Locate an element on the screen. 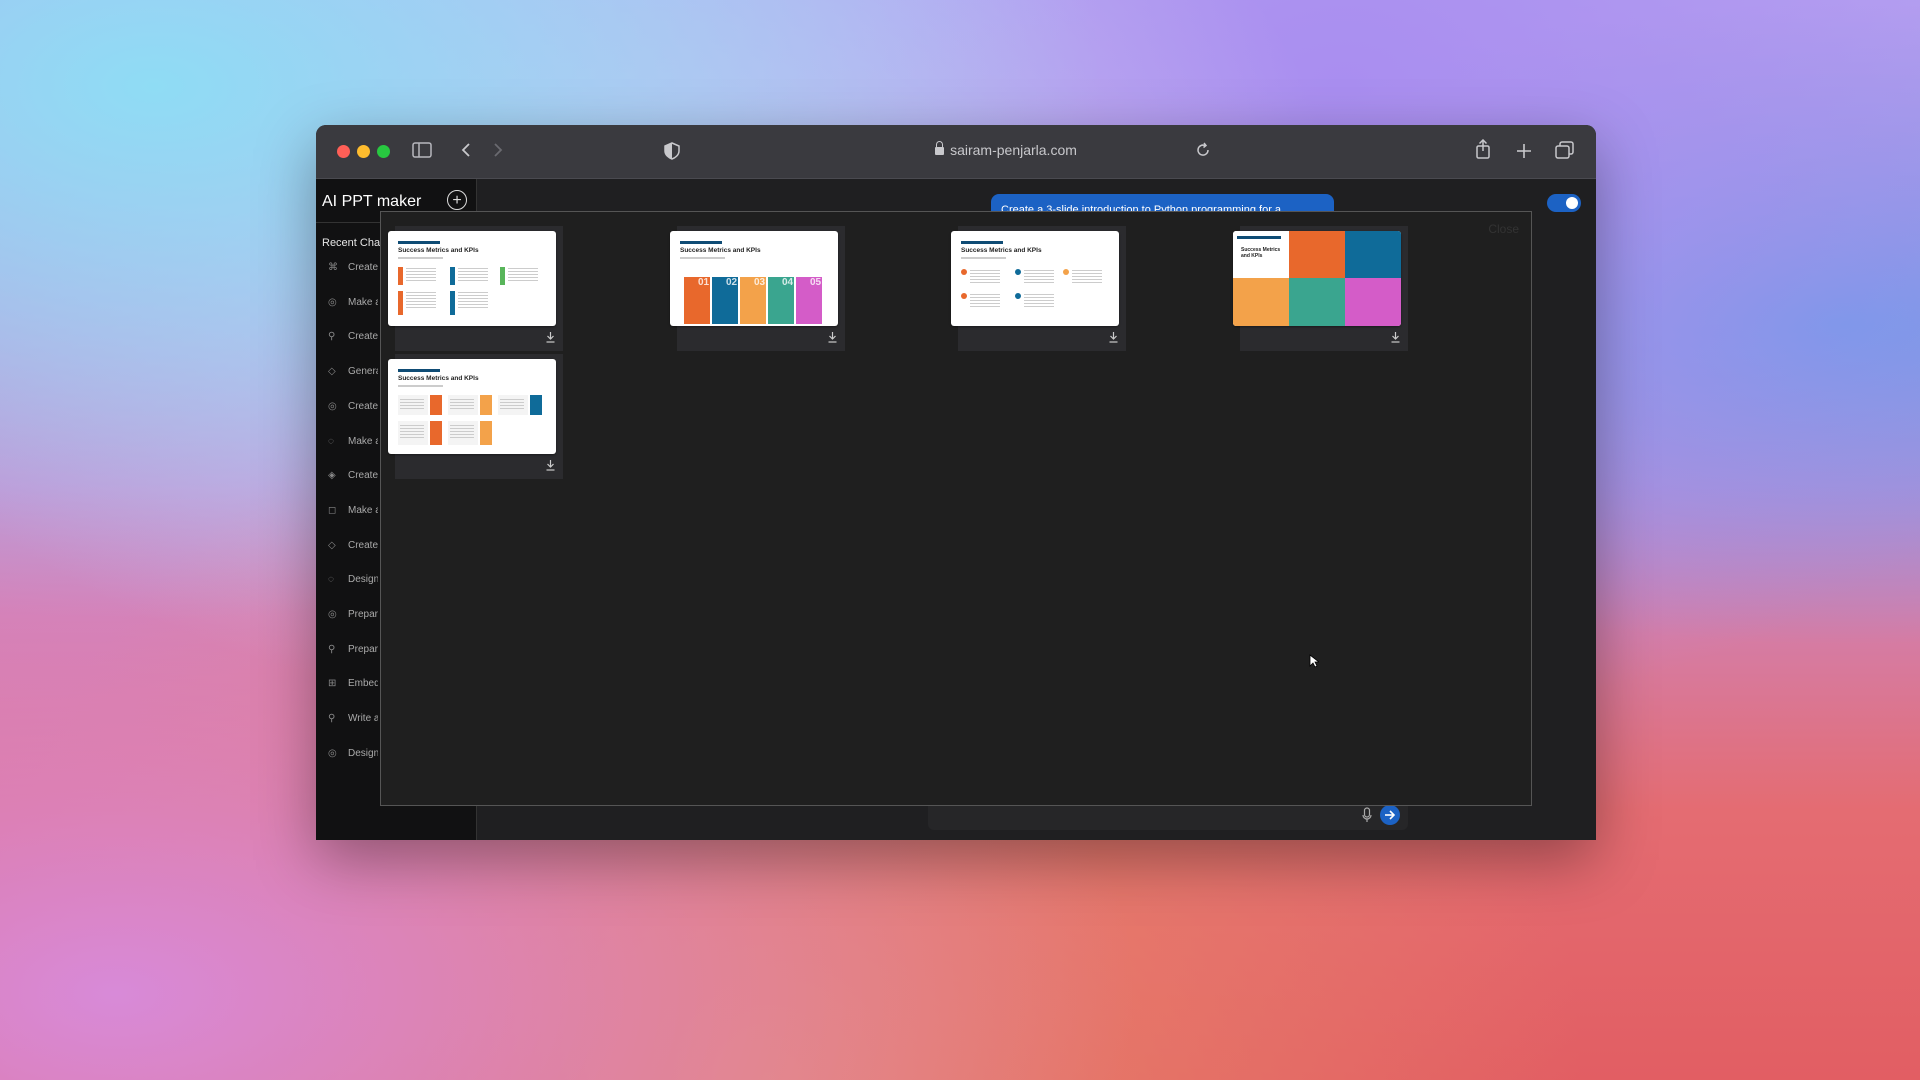 Image resolution: width=1920 pixels, height=1080 pixels. back-icon is located at coordinates (466, 151).